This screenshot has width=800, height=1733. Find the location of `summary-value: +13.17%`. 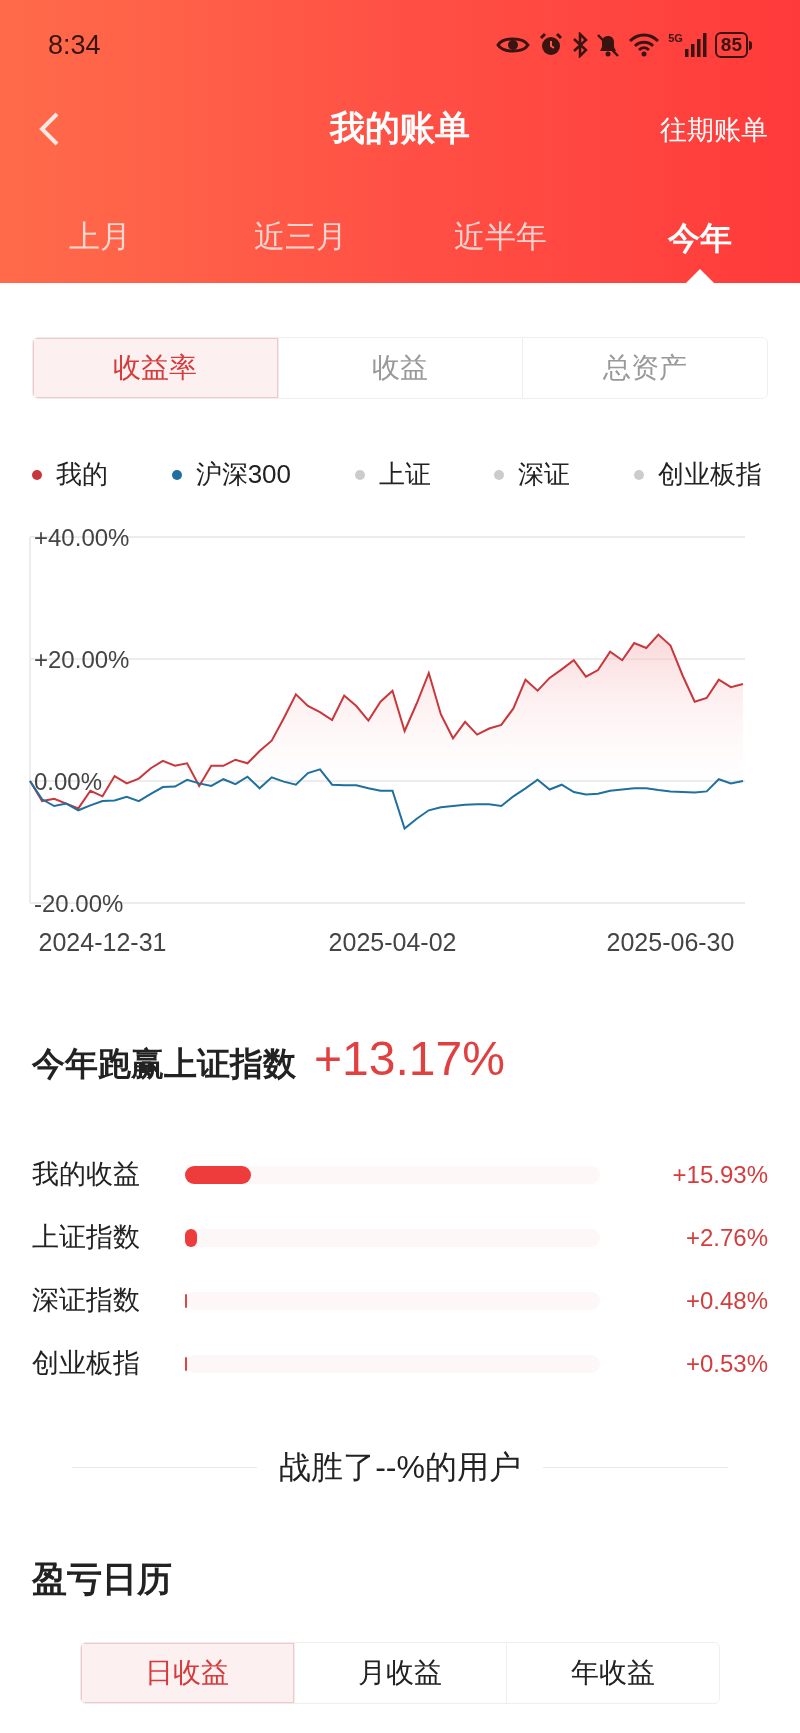

summary-value: +13.17% is located at coordinates (409, 1059).